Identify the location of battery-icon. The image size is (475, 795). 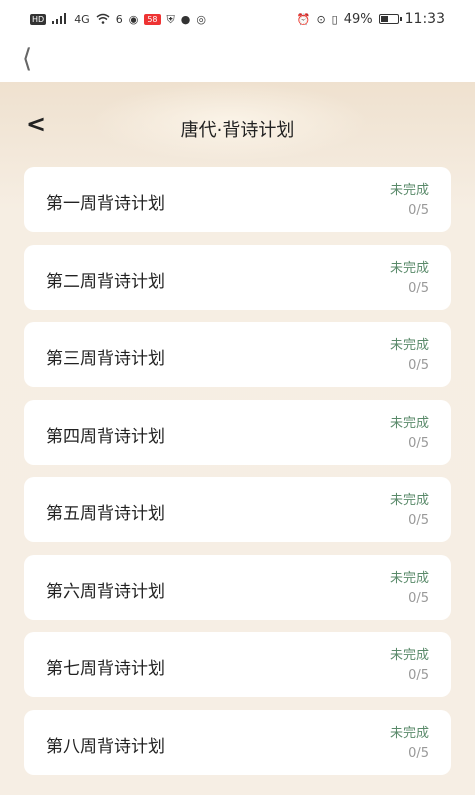
(390, 19).